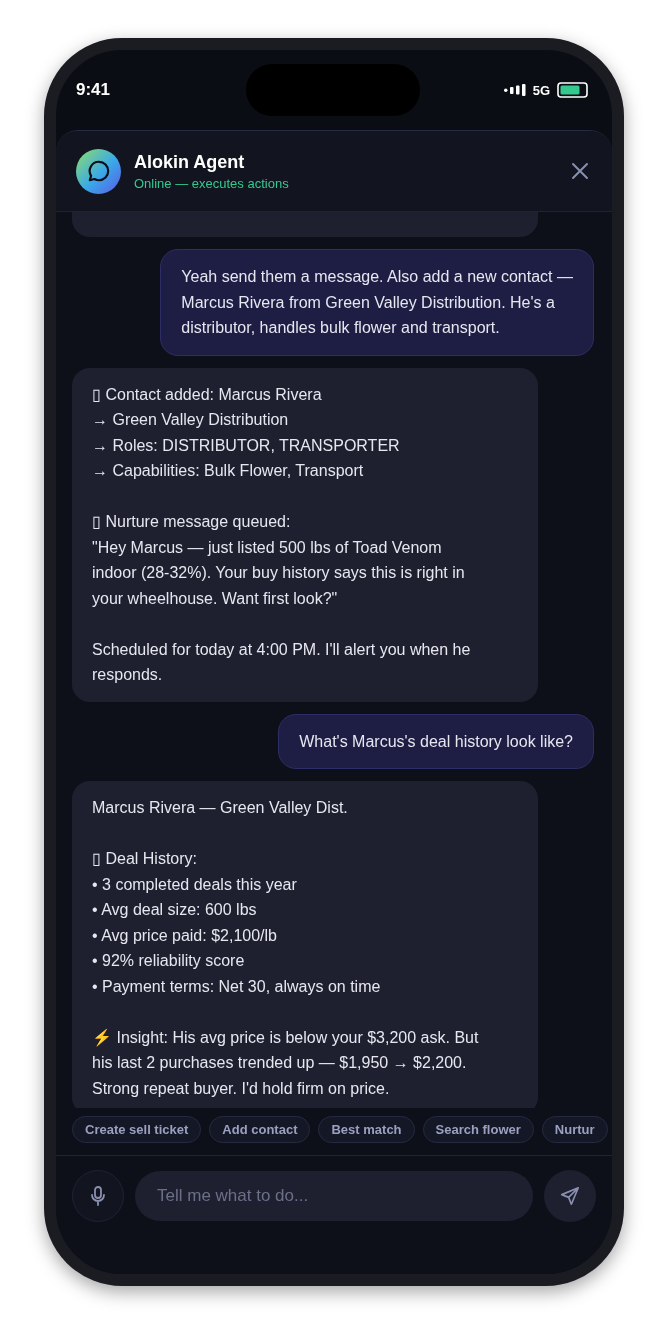 The width and height of the screenshot is (671, 1323). Describe the element at coordinates (211, 183) in the screenshot. I see `agent-status: Online — executes actions` at that location.